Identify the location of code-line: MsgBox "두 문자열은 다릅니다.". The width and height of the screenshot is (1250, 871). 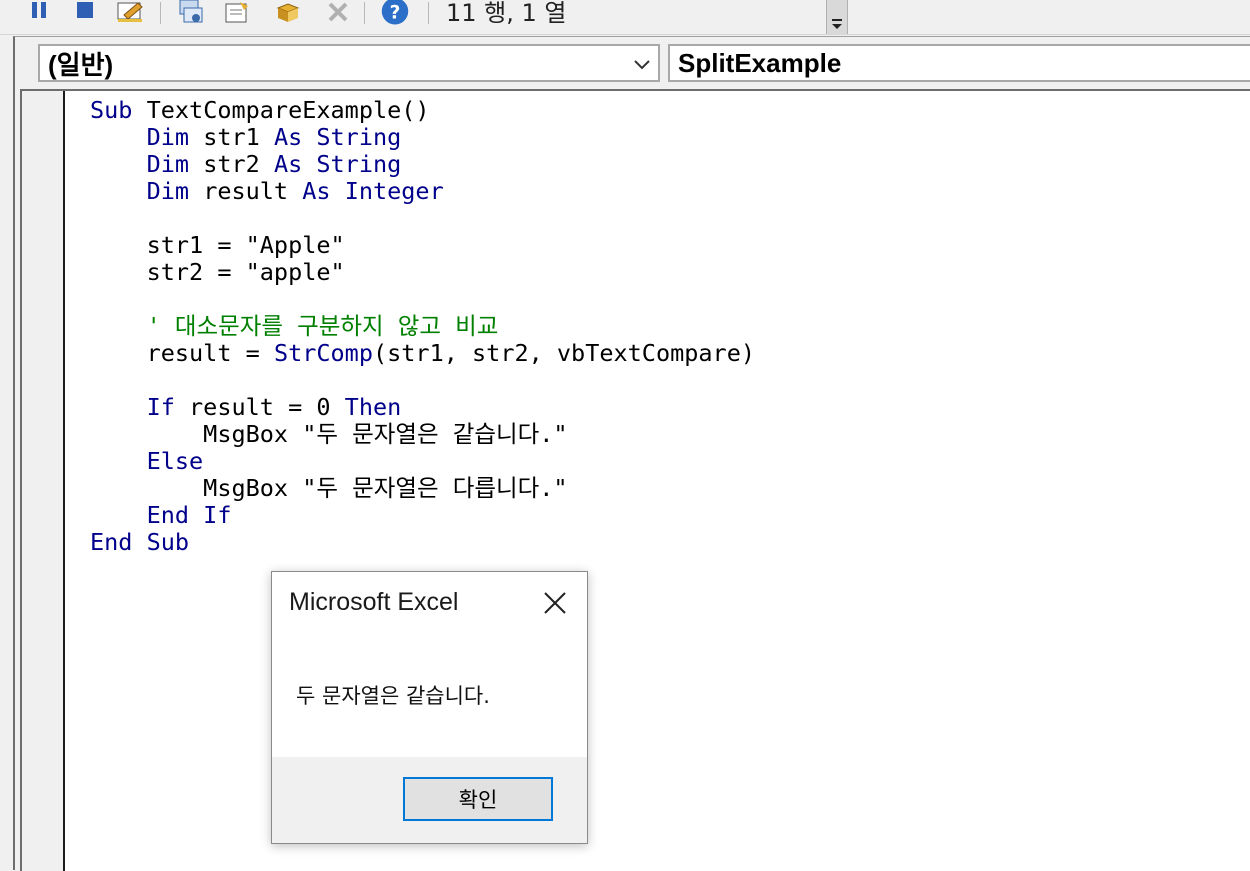
(422, 488).